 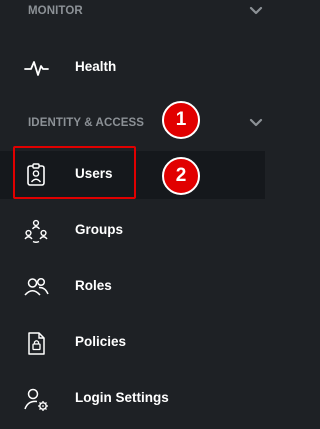 I want to click on section-monitor: MONITOR, so click(x=142, y=14).